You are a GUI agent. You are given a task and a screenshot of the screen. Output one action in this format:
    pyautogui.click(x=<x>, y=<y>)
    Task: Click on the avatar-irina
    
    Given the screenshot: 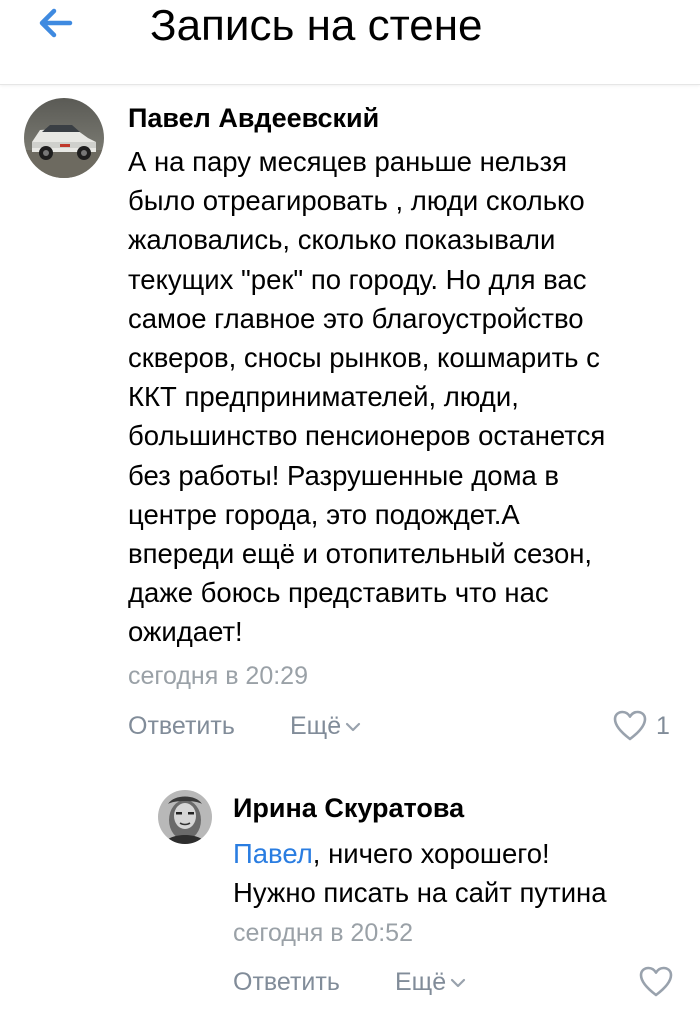 What is the action you would take?
    pyautogui.click(x=185, y=817)
    